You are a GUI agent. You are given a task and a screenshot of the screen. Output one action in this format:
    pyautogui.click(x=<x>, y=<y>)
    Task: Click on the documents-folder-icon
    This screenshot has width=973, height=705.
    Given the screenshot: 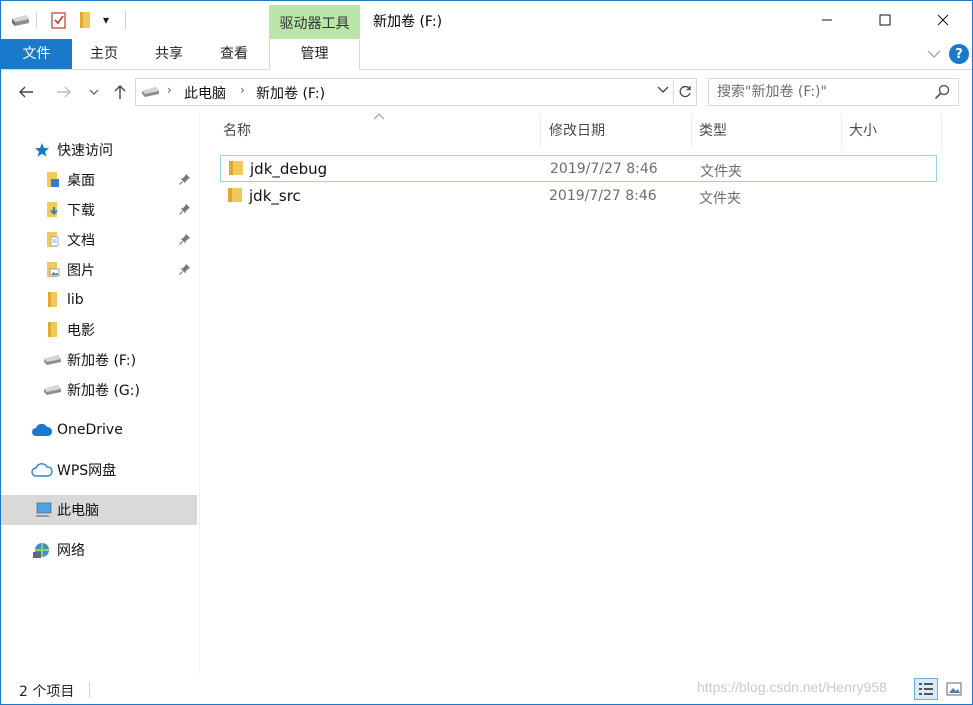 What is the action you would take?
    pyautogui.click(x=52, y=240)
    